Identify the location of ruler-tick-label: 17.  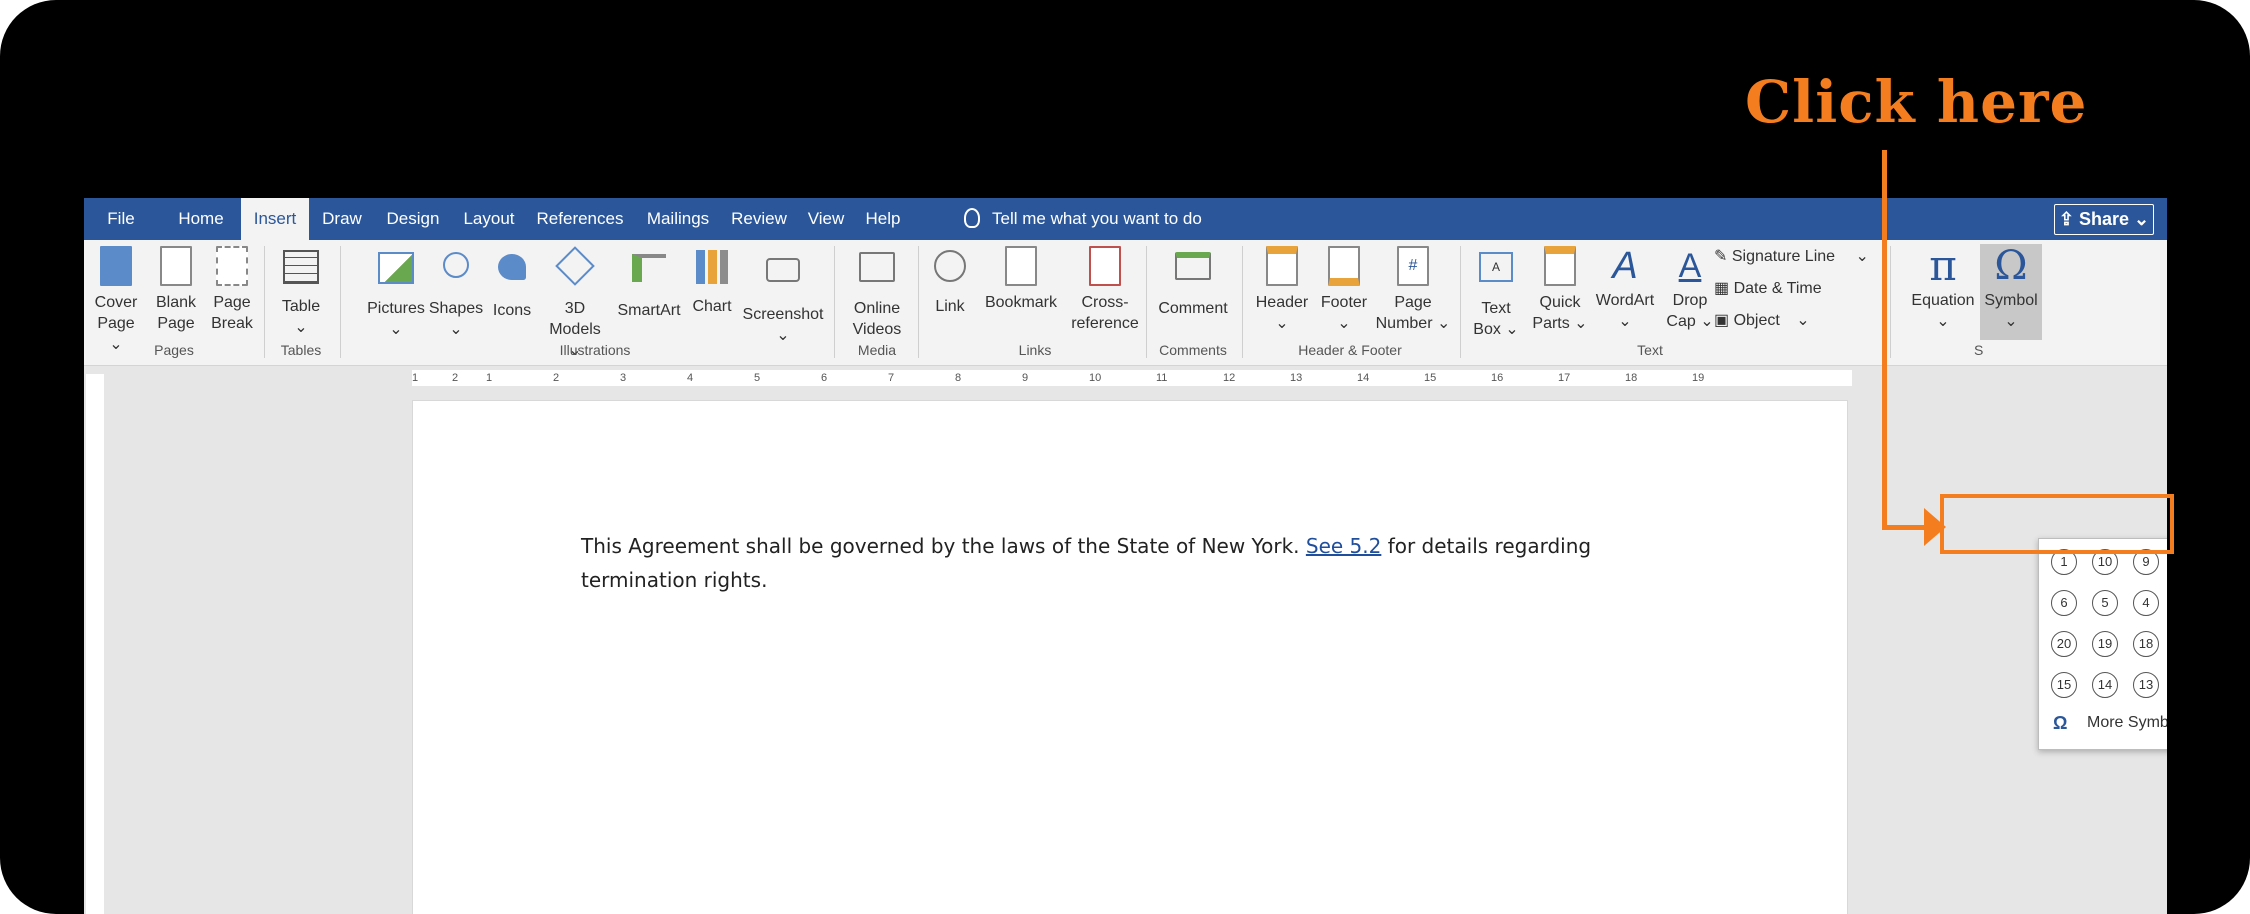
(1564, 378).